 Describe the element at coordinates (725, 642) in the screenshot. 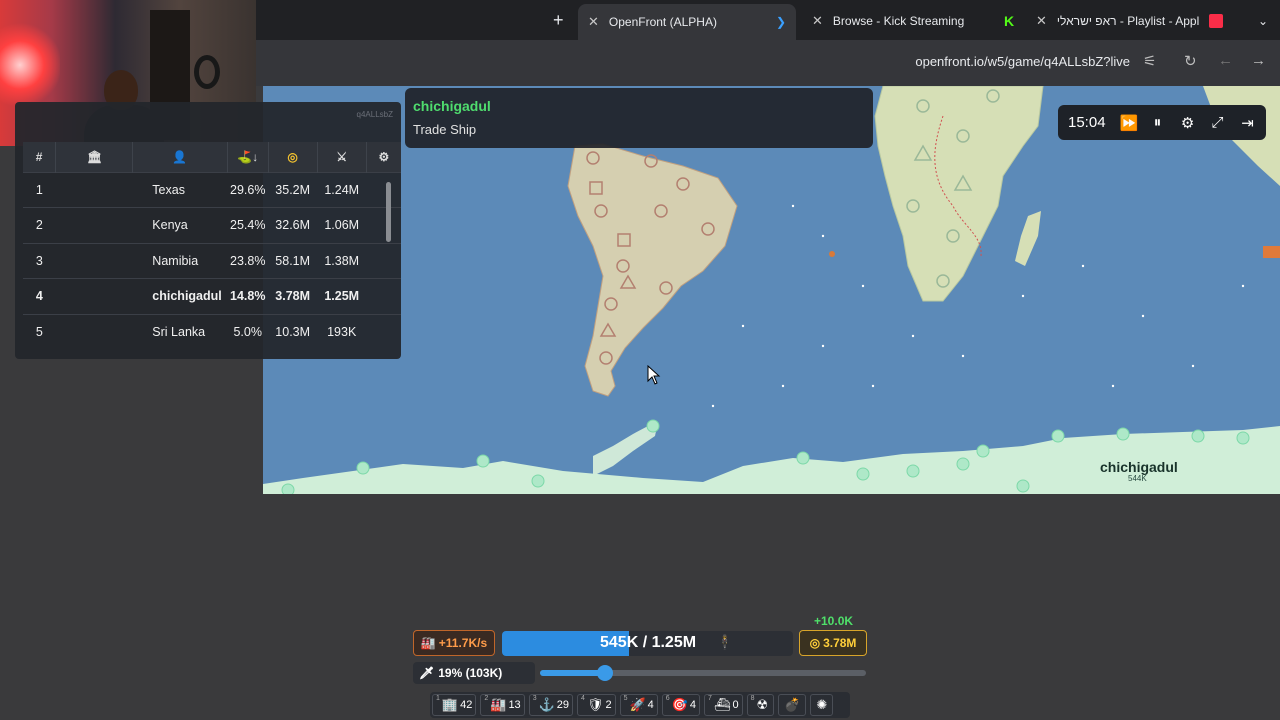

I see `troops-icon: 🕴` at that location.